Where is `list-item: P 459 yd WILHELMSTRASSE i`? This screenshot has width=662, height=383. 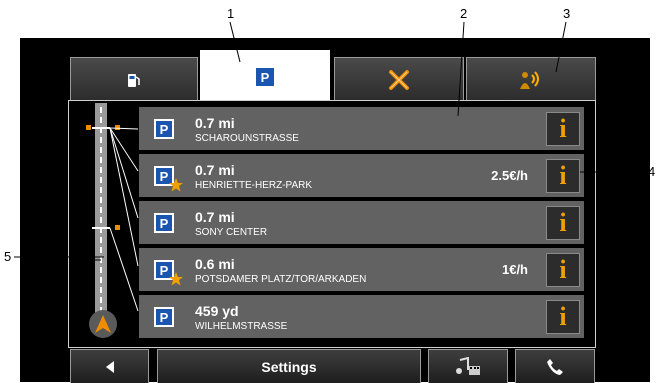 list-item: P 459 yd WILHELMSTRASSE i is located at coordinates (361, 316).